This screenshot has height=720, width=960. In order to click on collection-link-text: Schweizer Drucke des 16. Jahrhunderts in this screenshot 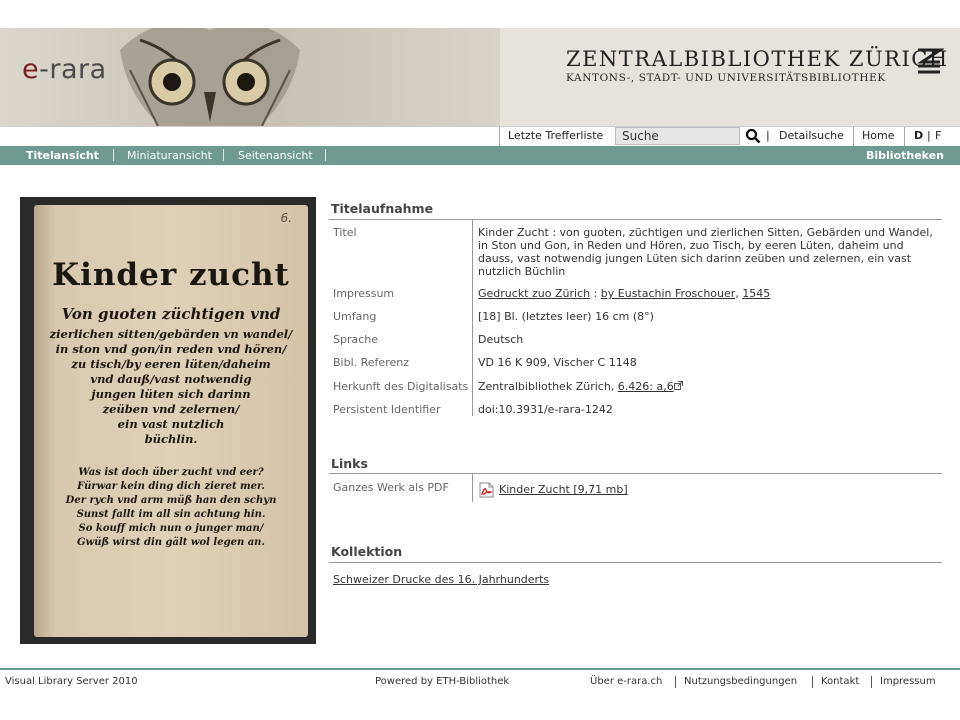, I will do `click(441, 579)`.